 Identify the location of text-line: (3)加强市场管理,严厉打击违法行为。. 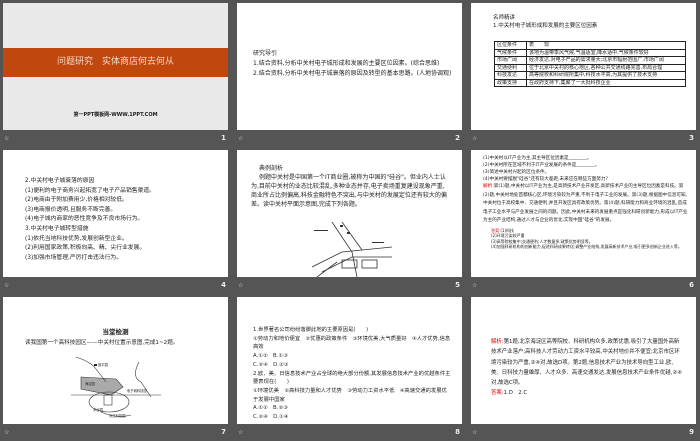
(74, 257).